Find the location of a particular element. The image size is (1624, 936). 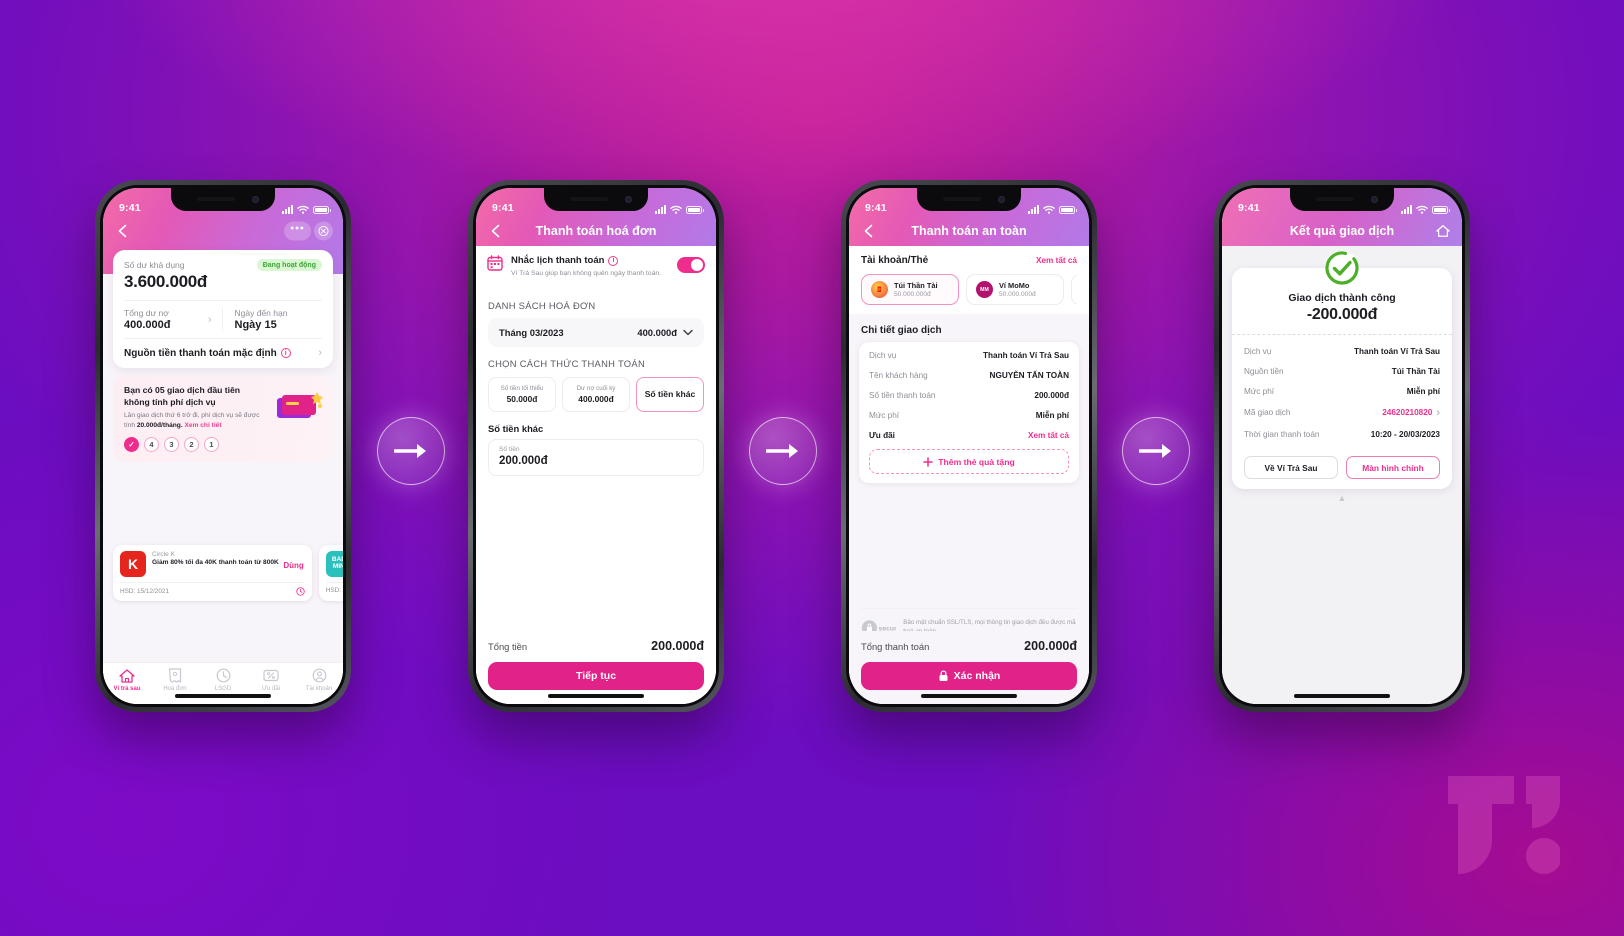

option-minimum-amount: Số tiền tối thiểu 50.000đ is located at coordinates (522, 394).